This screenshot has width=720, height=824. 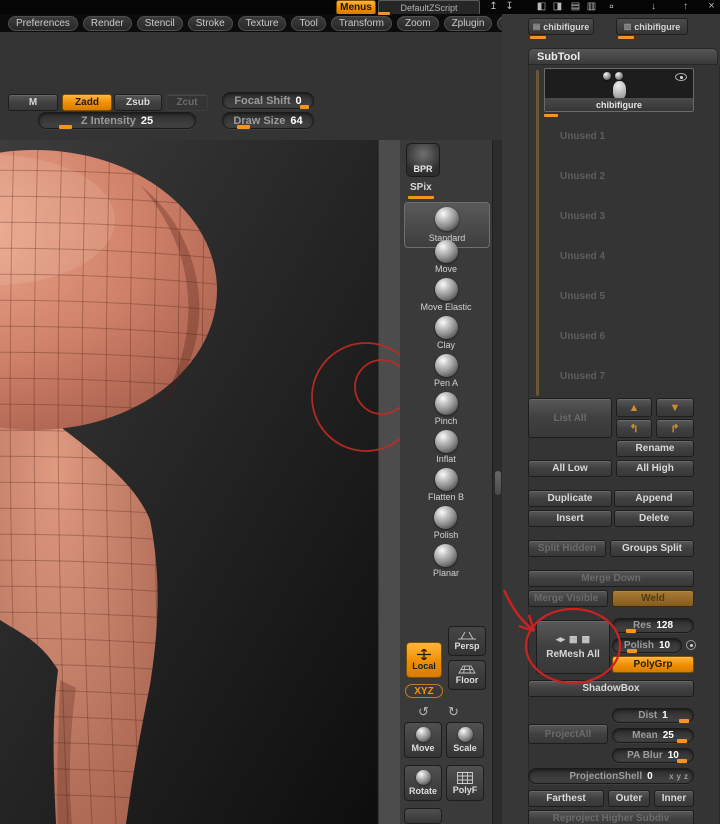 I want to click on extra-tile, so click(x=423, y=816).